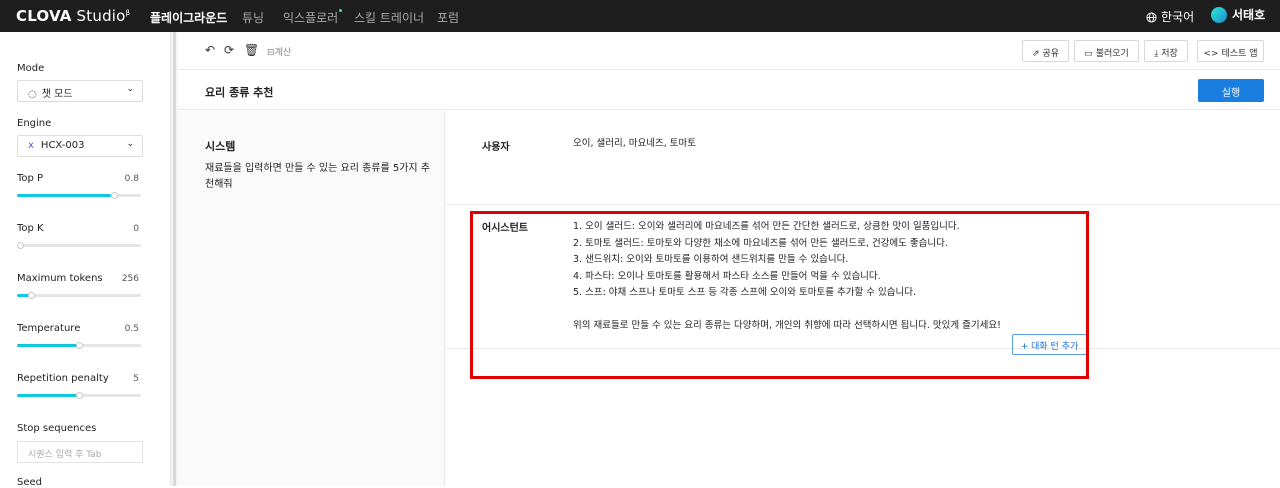  What do you see at coordinates (80, 146) in the screenshot?
I see `engine-select: x HCX-003 ⌄` at bounding box center [80, 146].